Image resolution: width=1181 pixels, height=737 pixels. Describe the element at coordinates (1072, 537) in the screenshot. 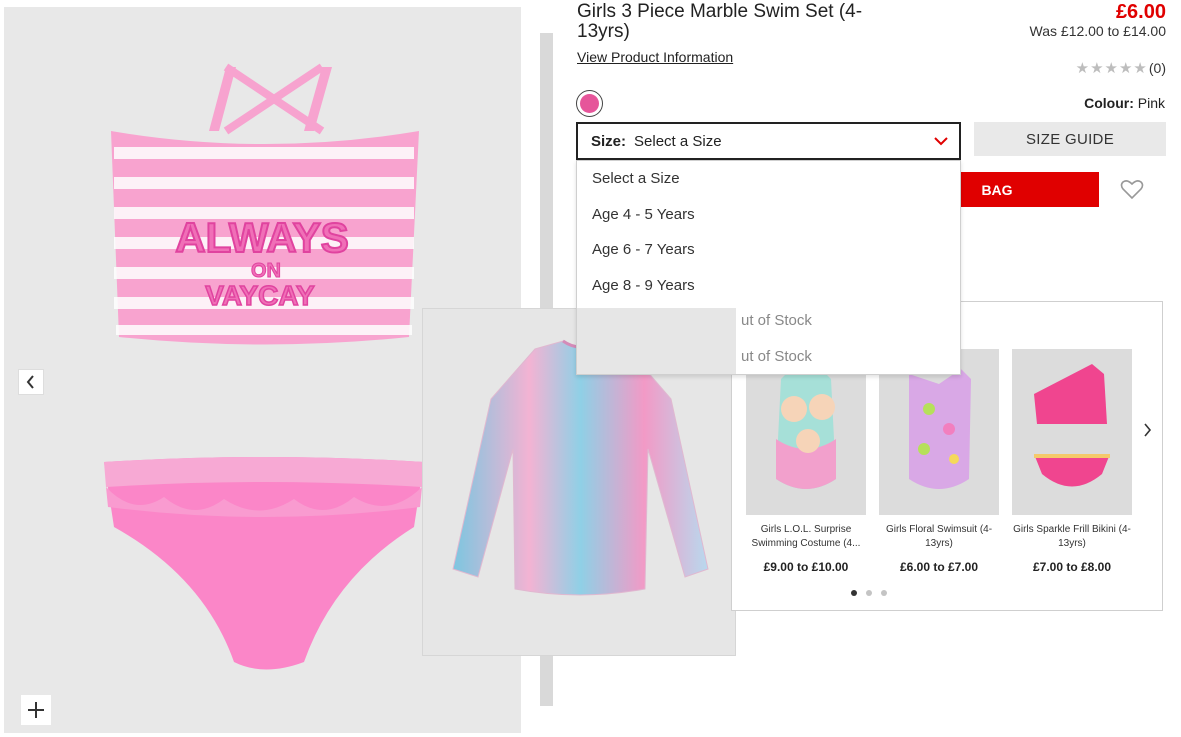

I see `reco-name: Girls Sparkle Frill Bikini (4-13yrs)` at that location.